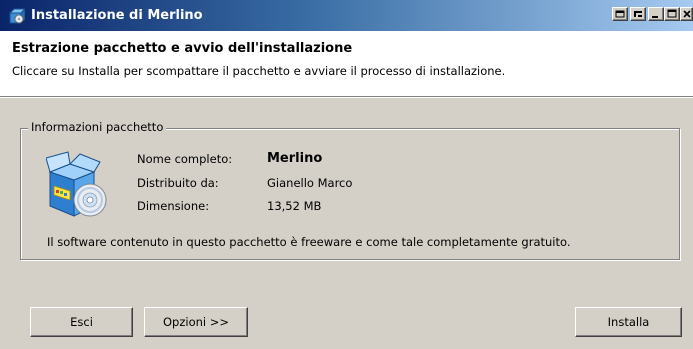  I want to click on group-title: Informazioni pacchetto, so click(97, 127).